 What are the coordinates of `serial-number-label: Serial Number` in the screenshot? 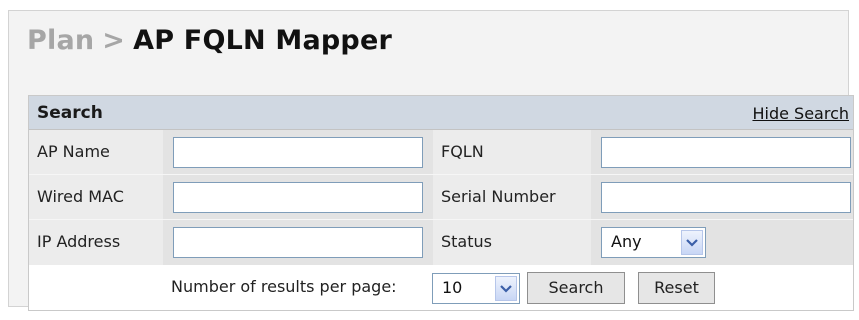 It's located at (498, 196).